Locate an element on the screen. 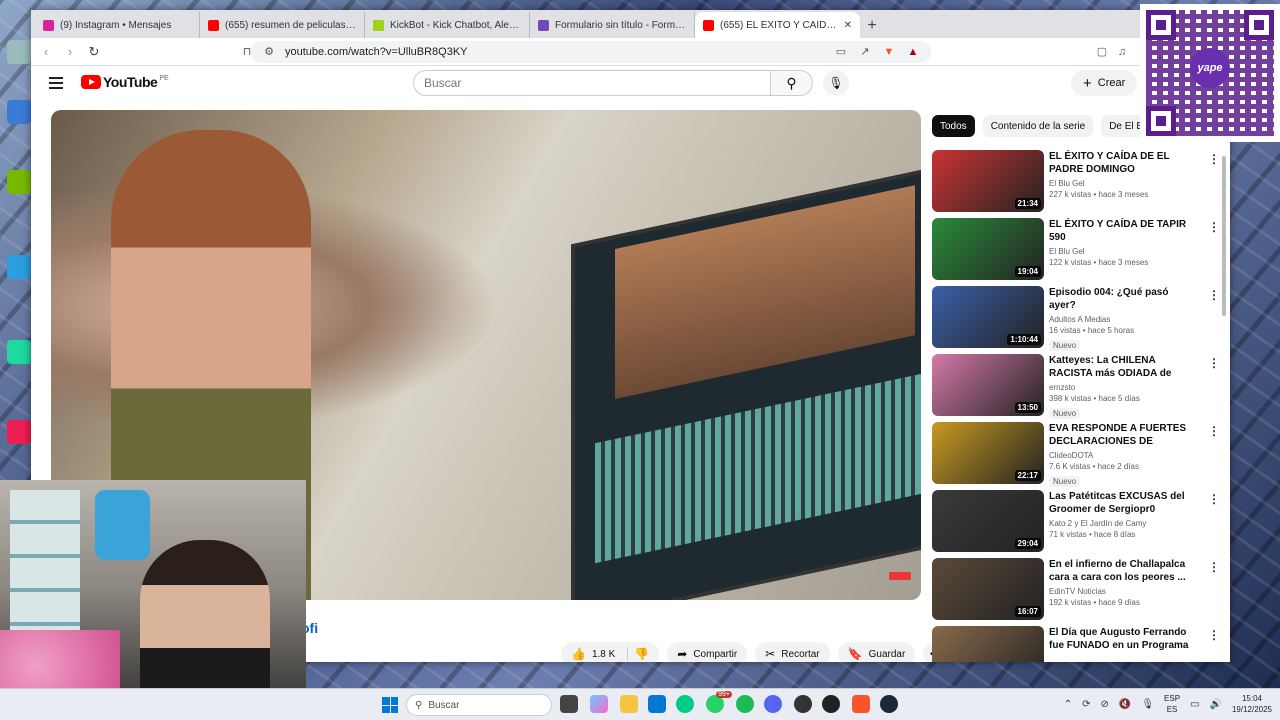 This screenshot has width=1280, height=720. bookmark-icon: ⊓ is located at coordinates (247, 52).